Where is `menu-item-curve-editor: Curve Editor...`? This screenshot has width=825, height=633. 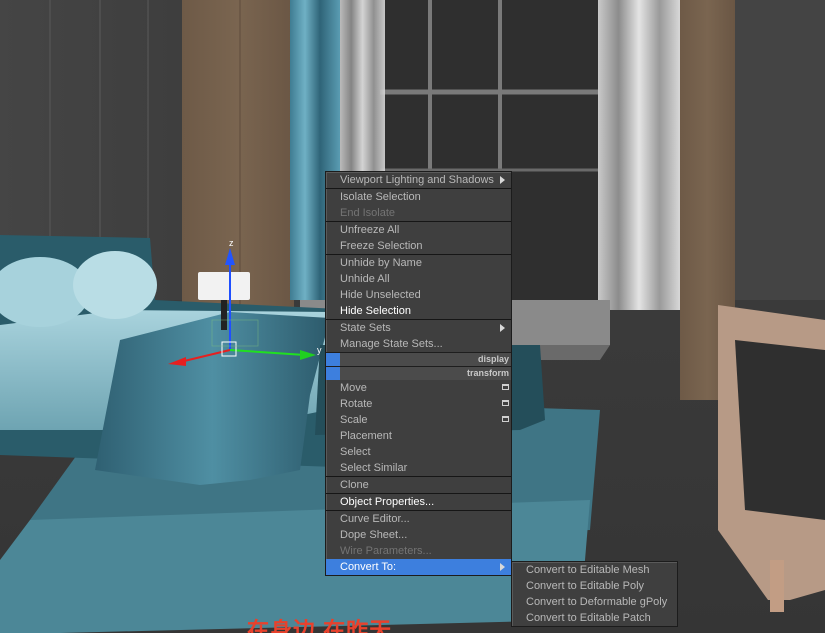
menu-item-curve-editor: Curve Editor... is located at coordinates (418, 519).